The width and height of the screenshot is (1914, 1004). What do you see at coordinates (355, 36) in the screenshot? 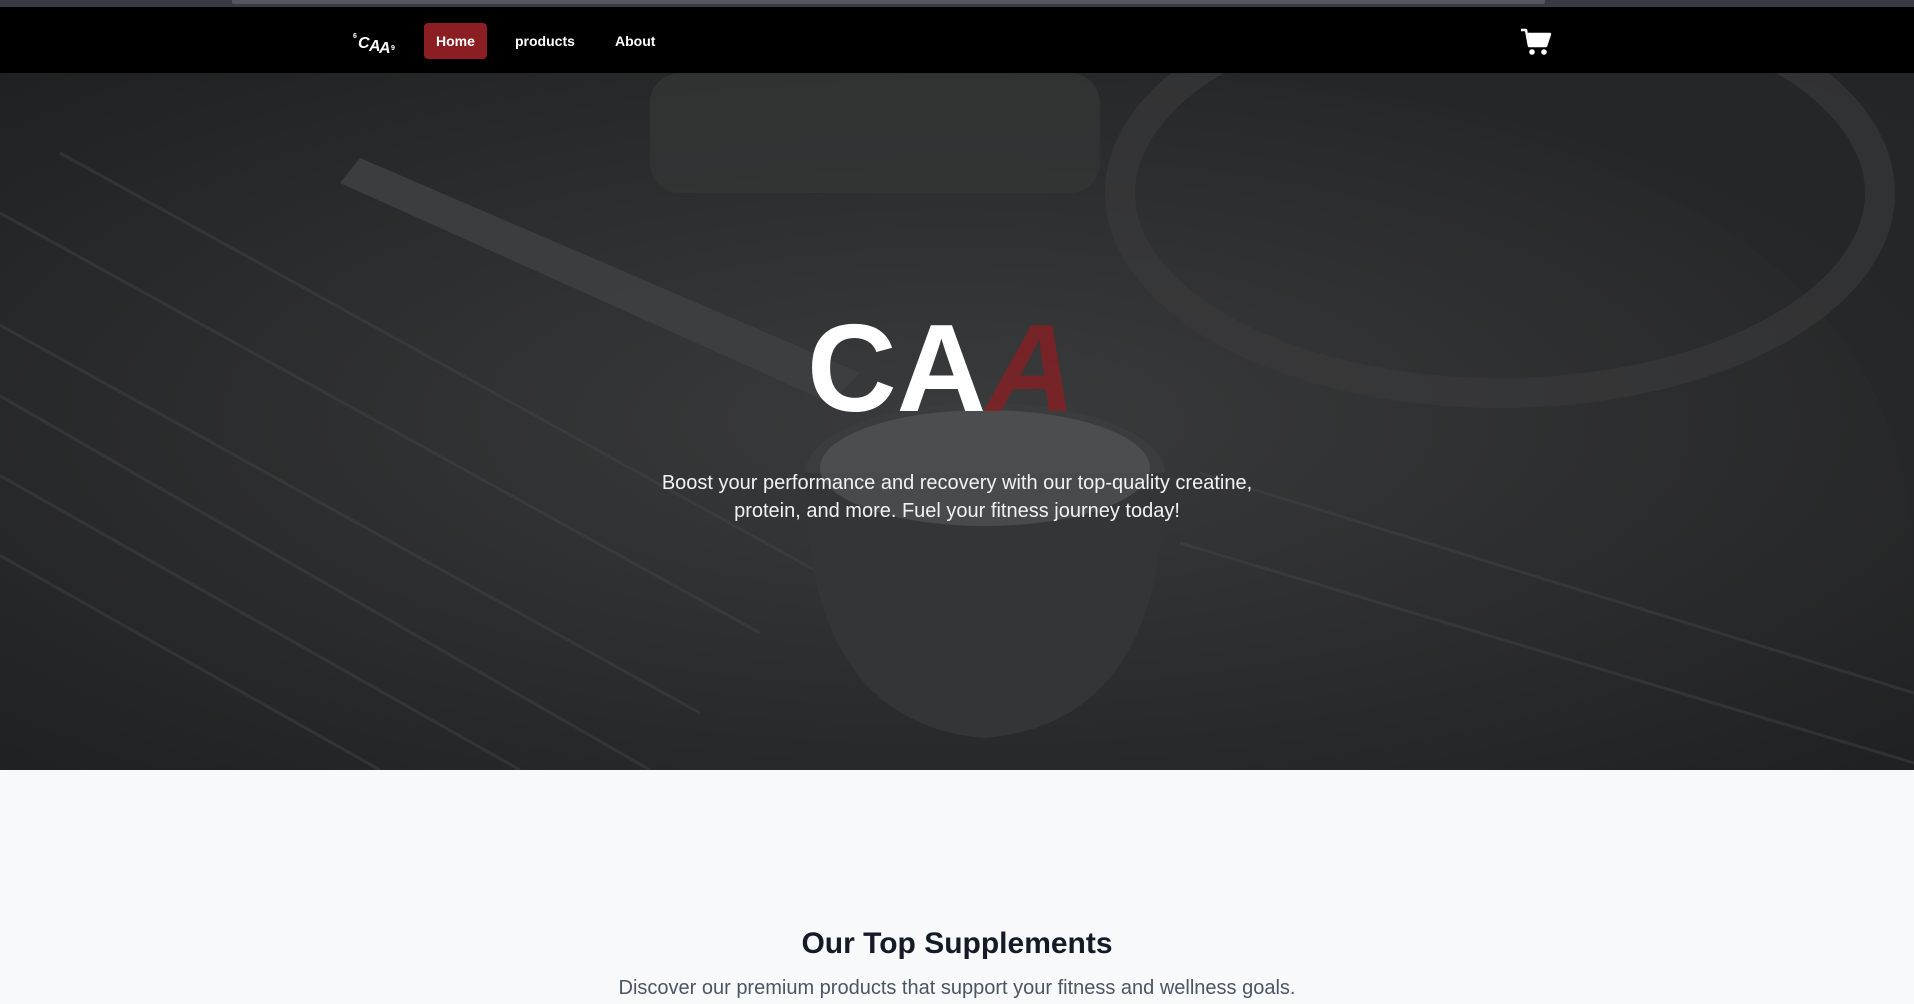
I see `svg-text: 6` at bounding box center [355, 36].